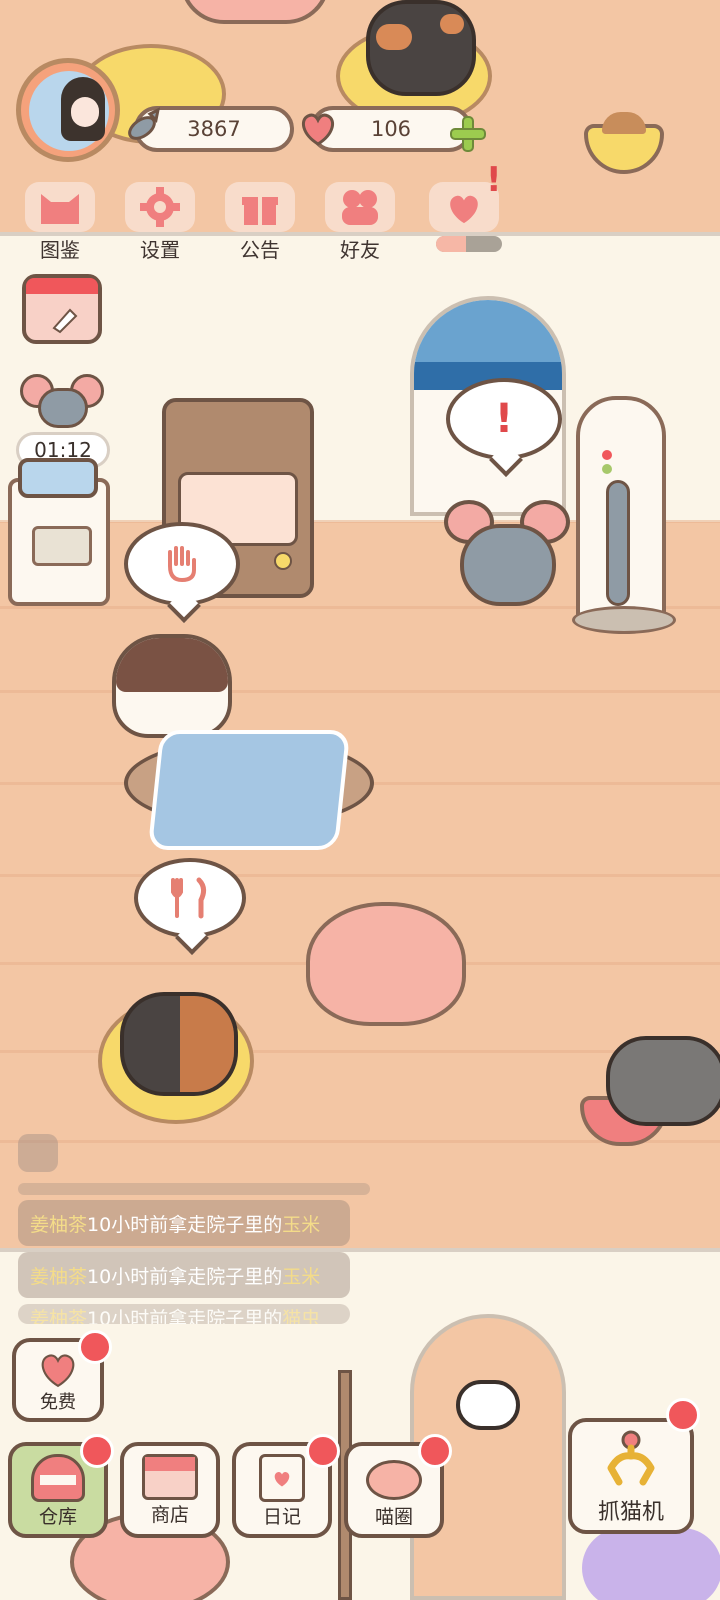 This screenshot has width=720, height=1600. Describe the element at coordinates (282, 1478) in the screenshot. I see `diary-icon` at that location.